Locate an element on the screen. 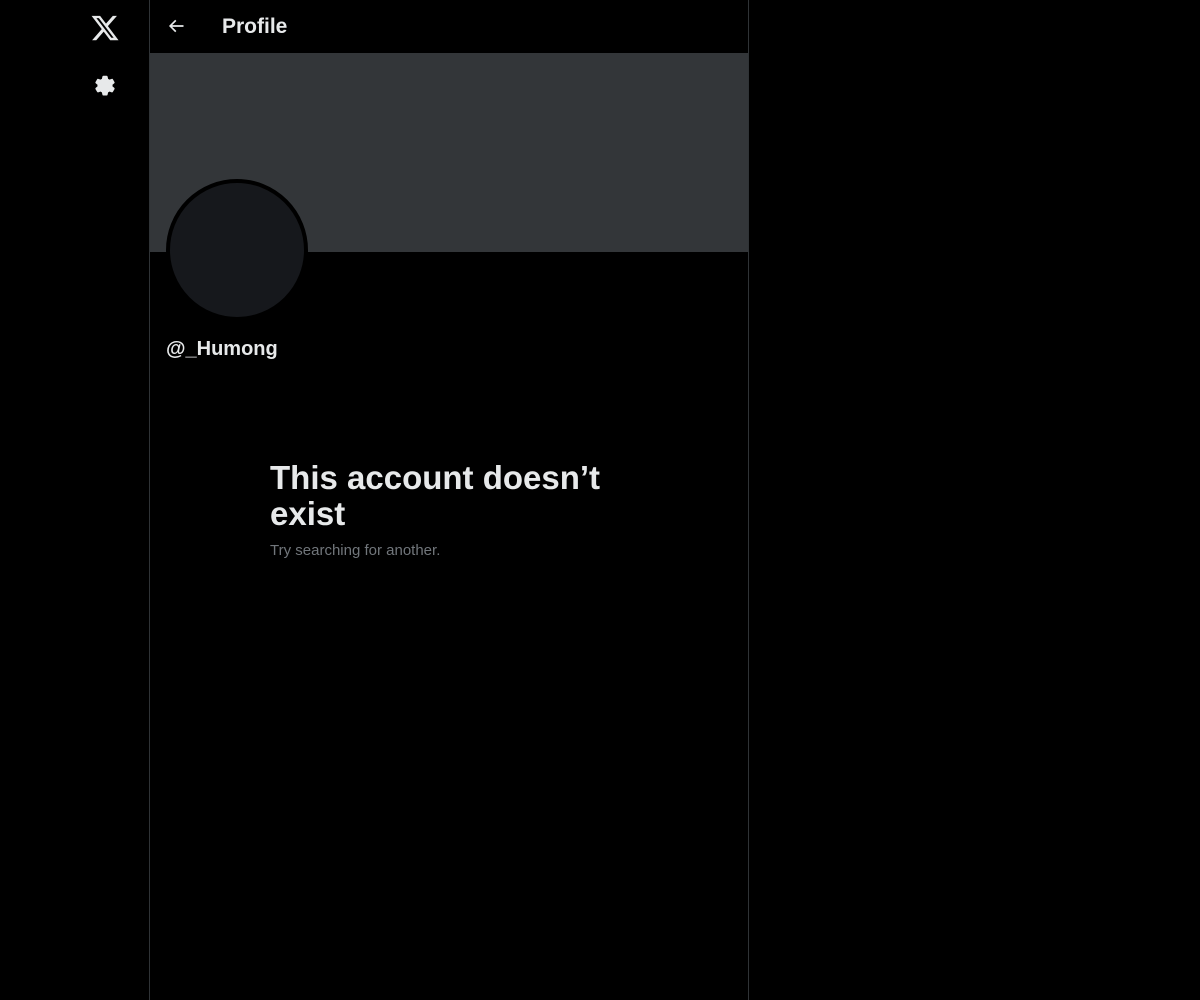 The image size is (1200, 1000). empty-state-subtitle: Try searching for another. is located at coordinates (355, 550).